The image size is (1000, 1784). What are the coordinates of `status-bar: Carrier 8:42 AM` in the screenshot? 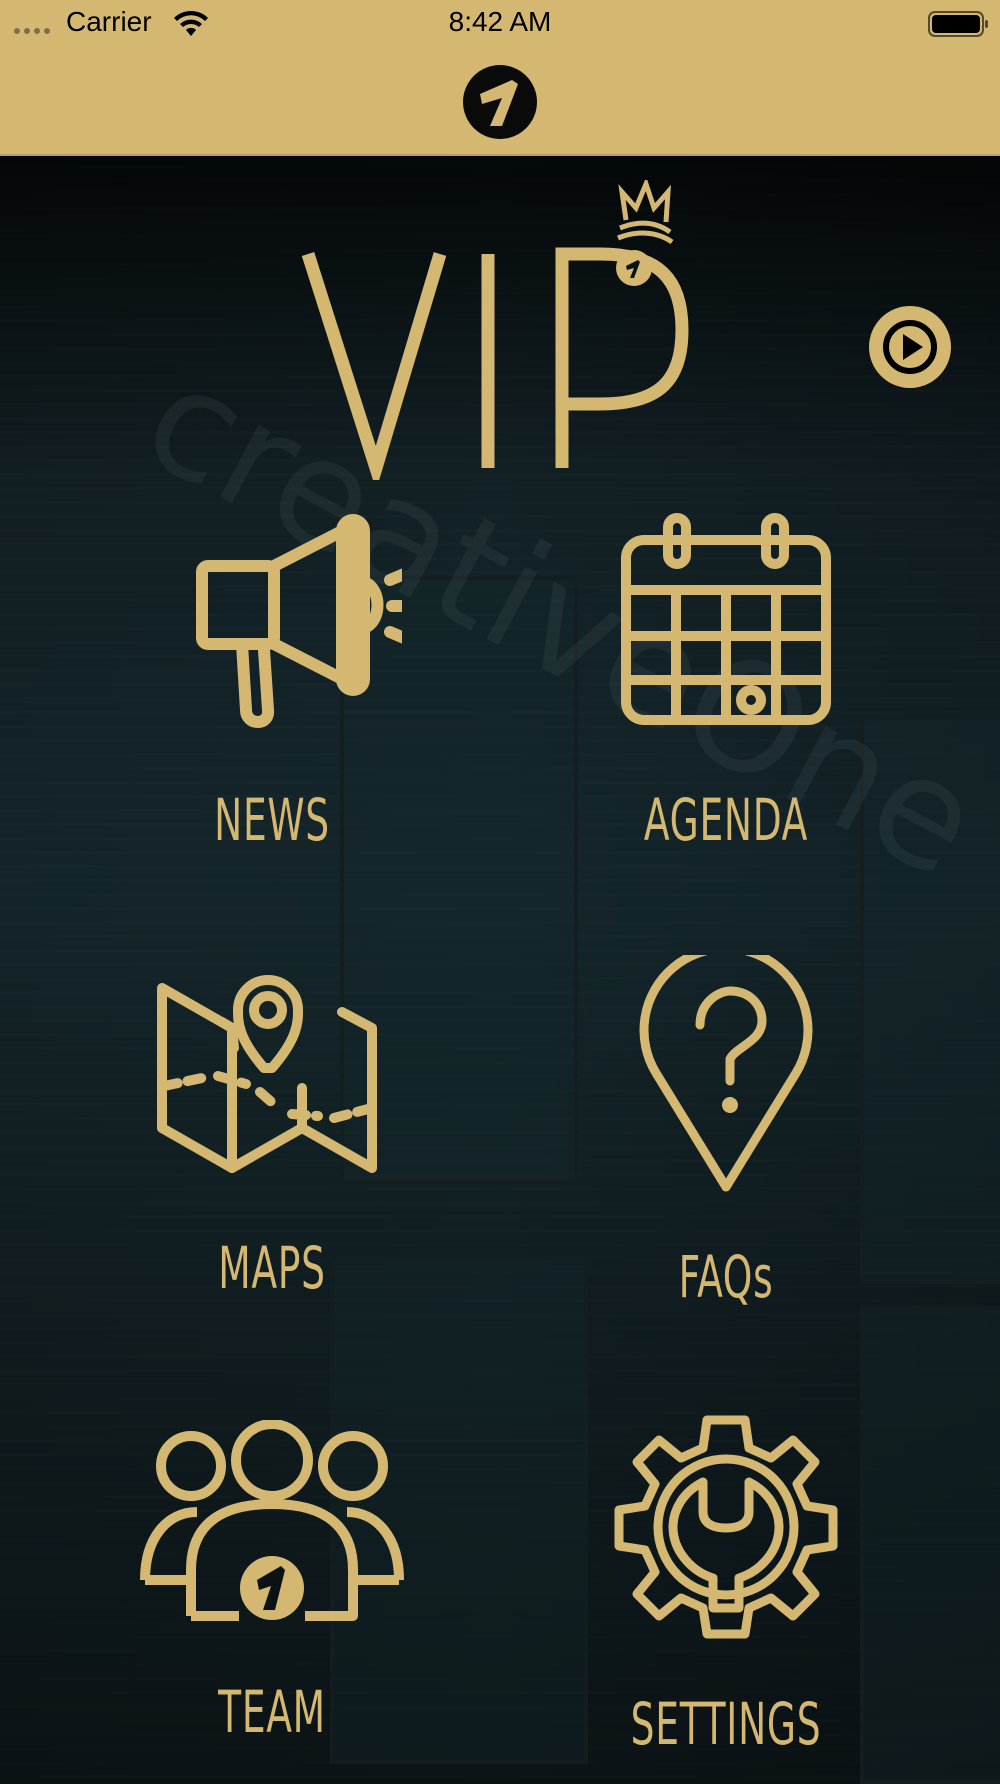 It's located at (500, 24).